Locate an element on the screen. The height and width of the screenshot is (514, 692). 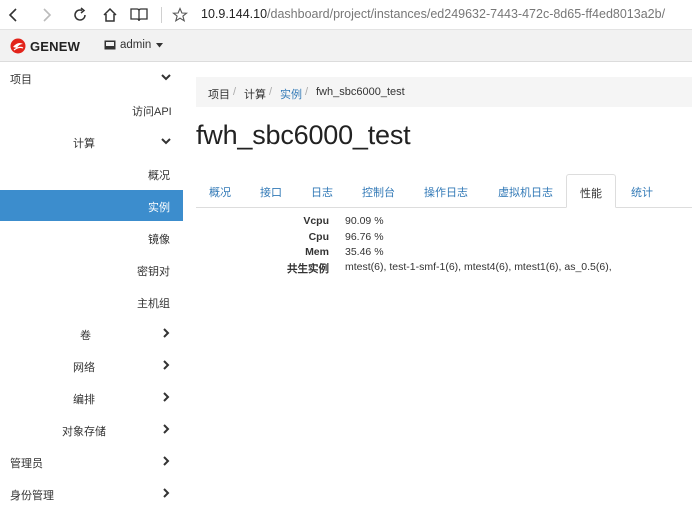
user-menu-label: admin is located at coordinates (136, 45).